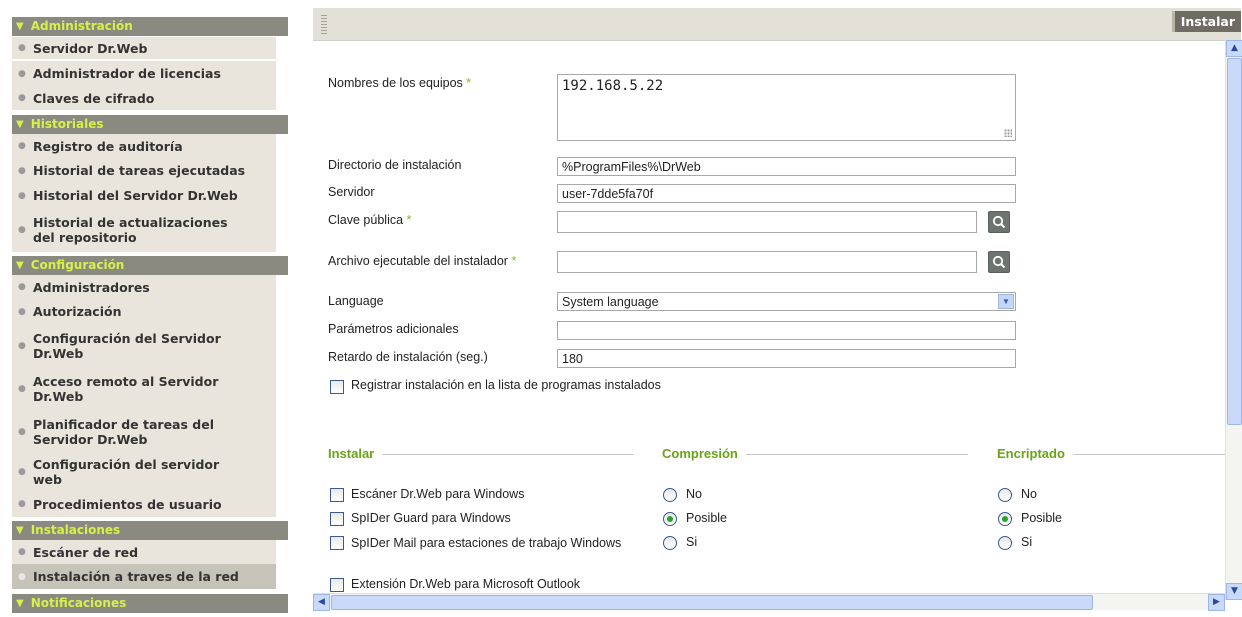 This screenshot has width=1242, height=617. Describe the element at coordinates (712, 602) in the screenshot. I see `horizontal-scroll-thumb` at that location.